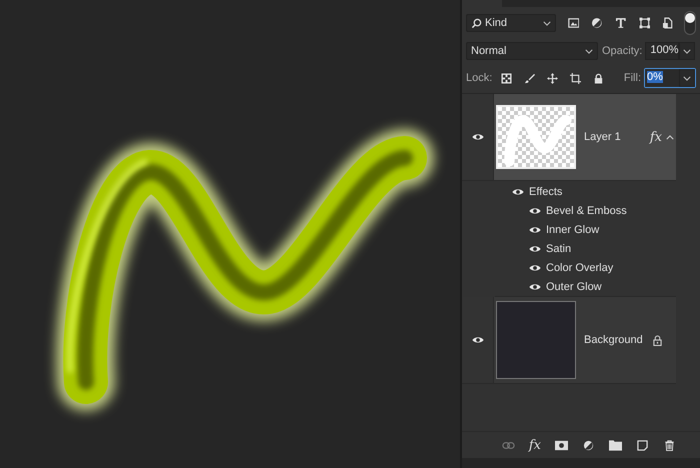  Describe the element at coordinates (496, 23) in the screenshot. I see `filter-label: Kind` at that location.